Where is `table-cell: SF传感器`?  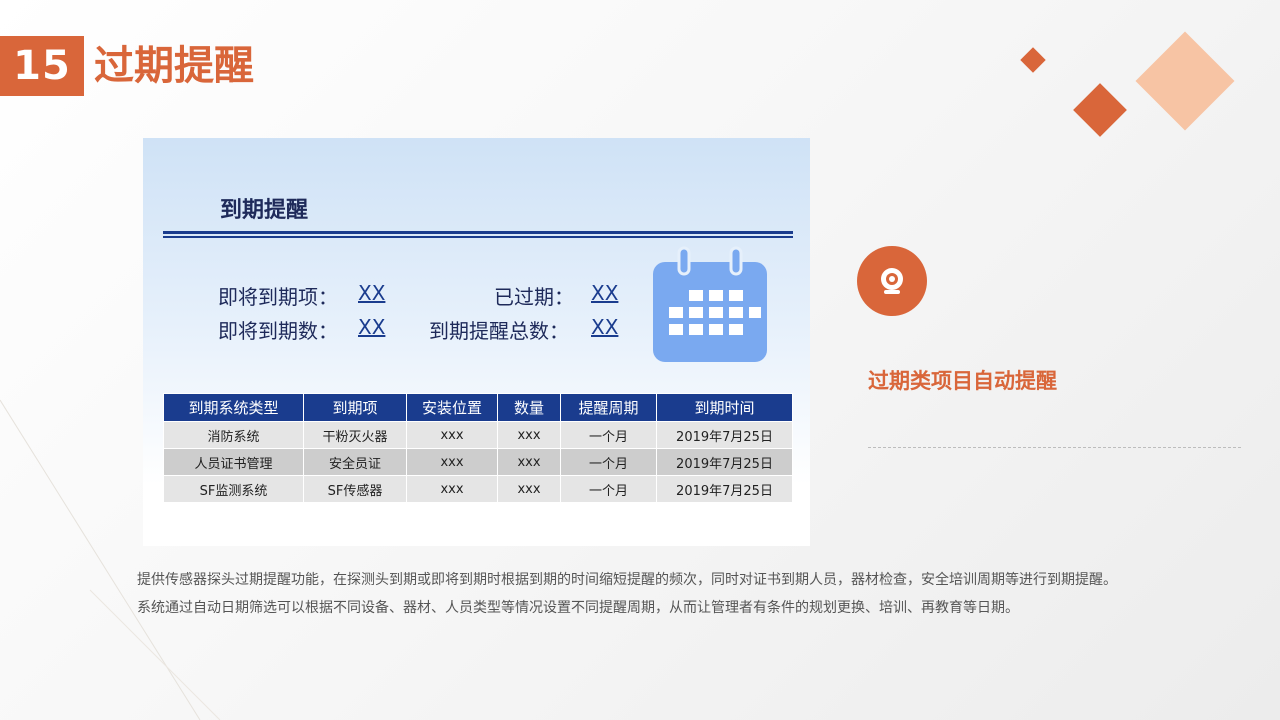 table-cell: SF传感器 is located at coordinates (355, 489).